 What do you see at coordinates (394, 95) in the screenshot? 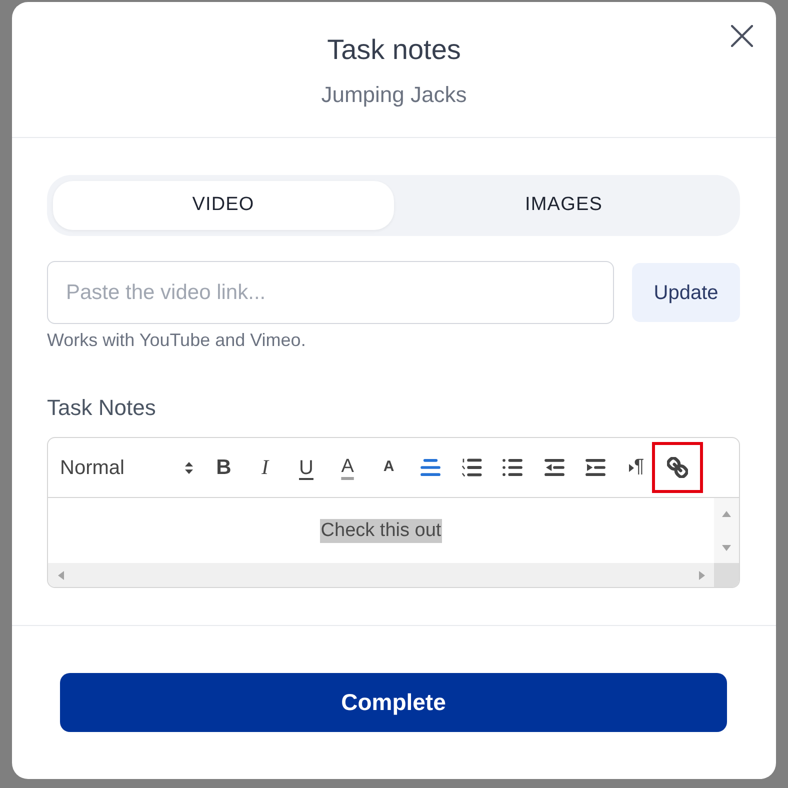
I see `dialog-subtitle: Jumping Jacks` at bounding box center [394, 95].